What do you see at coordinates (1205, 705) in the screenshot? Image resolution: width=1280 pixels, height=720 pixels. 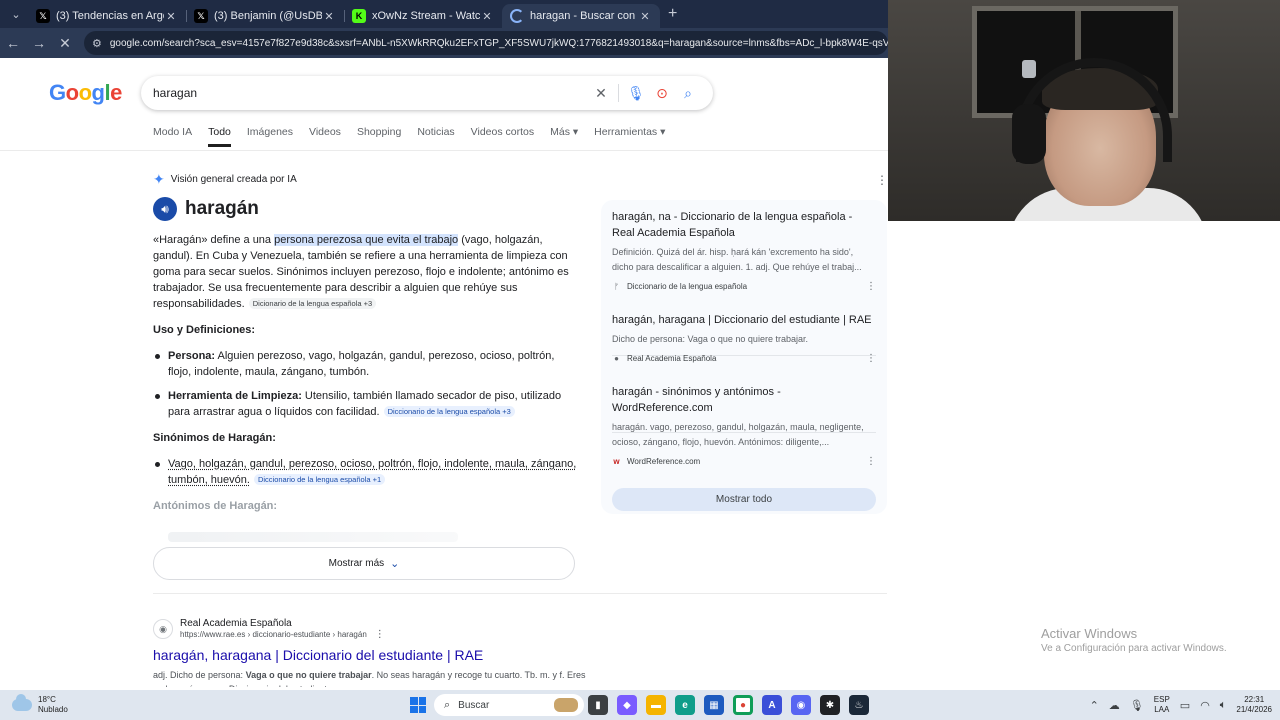 I see `wifi-icon: ◠` at bounding box center [1205, 705].